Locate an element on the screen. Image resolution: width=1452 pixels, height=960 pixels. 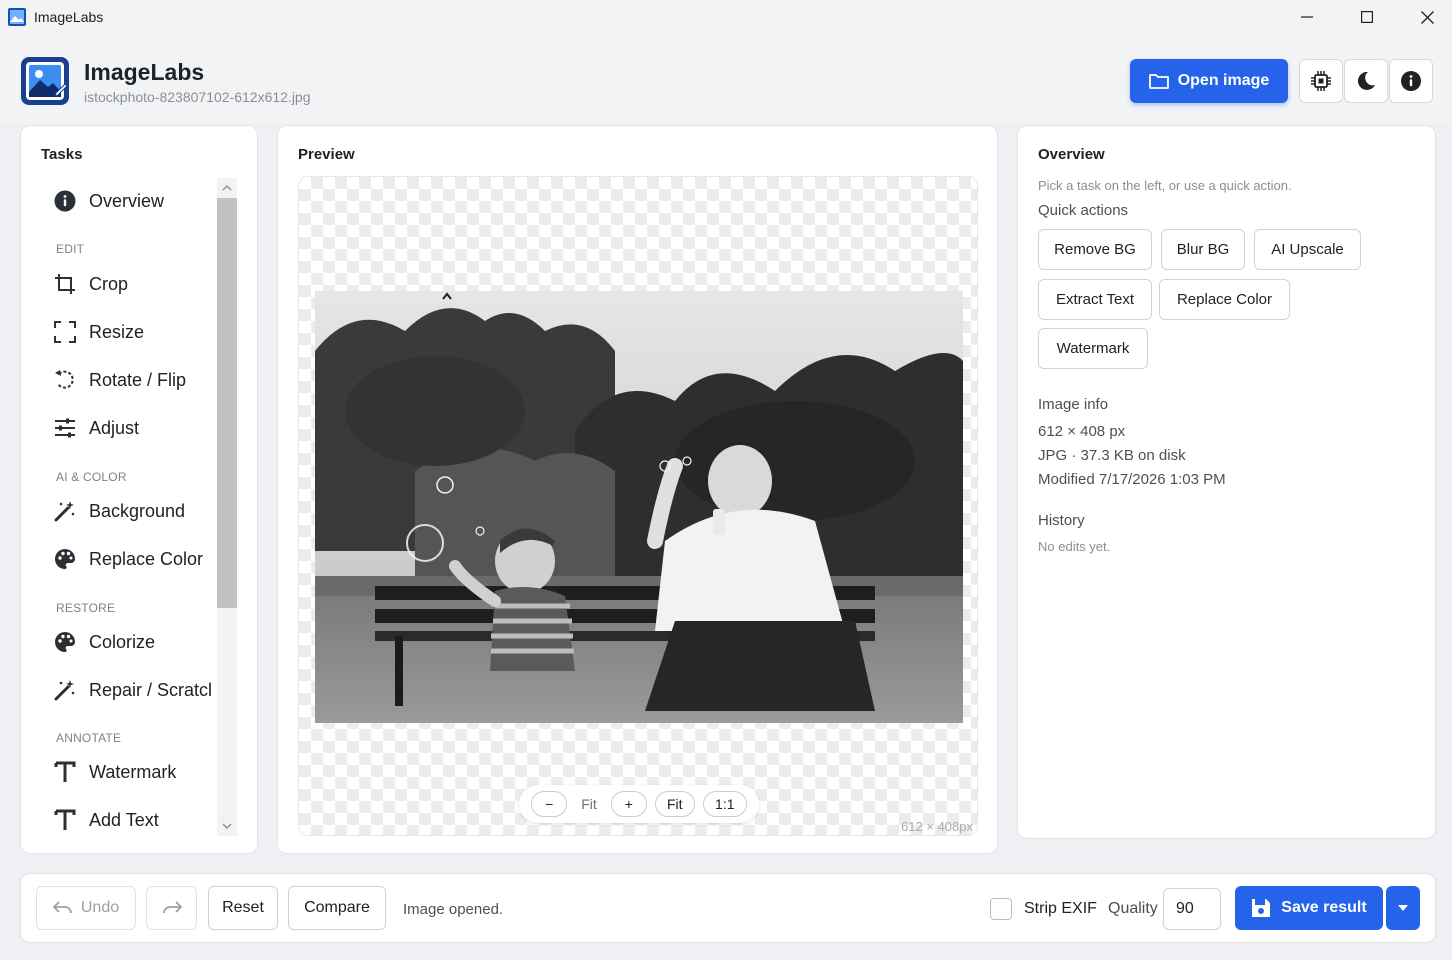
maximize-button is located at coordinates (1367, 17).